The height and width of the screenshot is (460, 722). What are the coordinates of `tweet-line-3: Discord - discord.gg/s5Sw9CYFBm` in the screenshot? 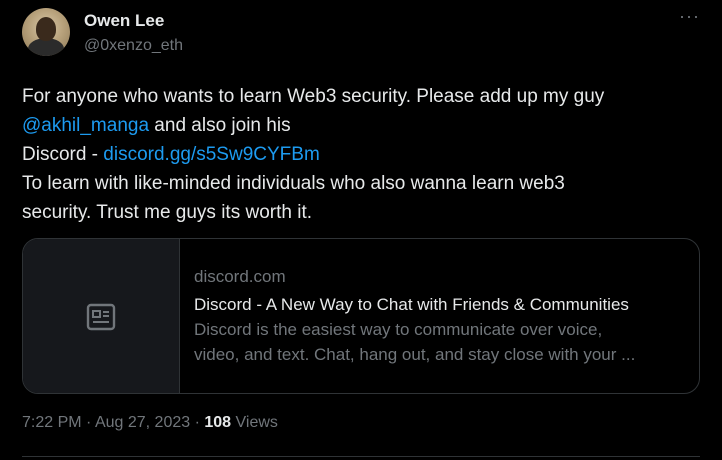 It's located at (362, 154).